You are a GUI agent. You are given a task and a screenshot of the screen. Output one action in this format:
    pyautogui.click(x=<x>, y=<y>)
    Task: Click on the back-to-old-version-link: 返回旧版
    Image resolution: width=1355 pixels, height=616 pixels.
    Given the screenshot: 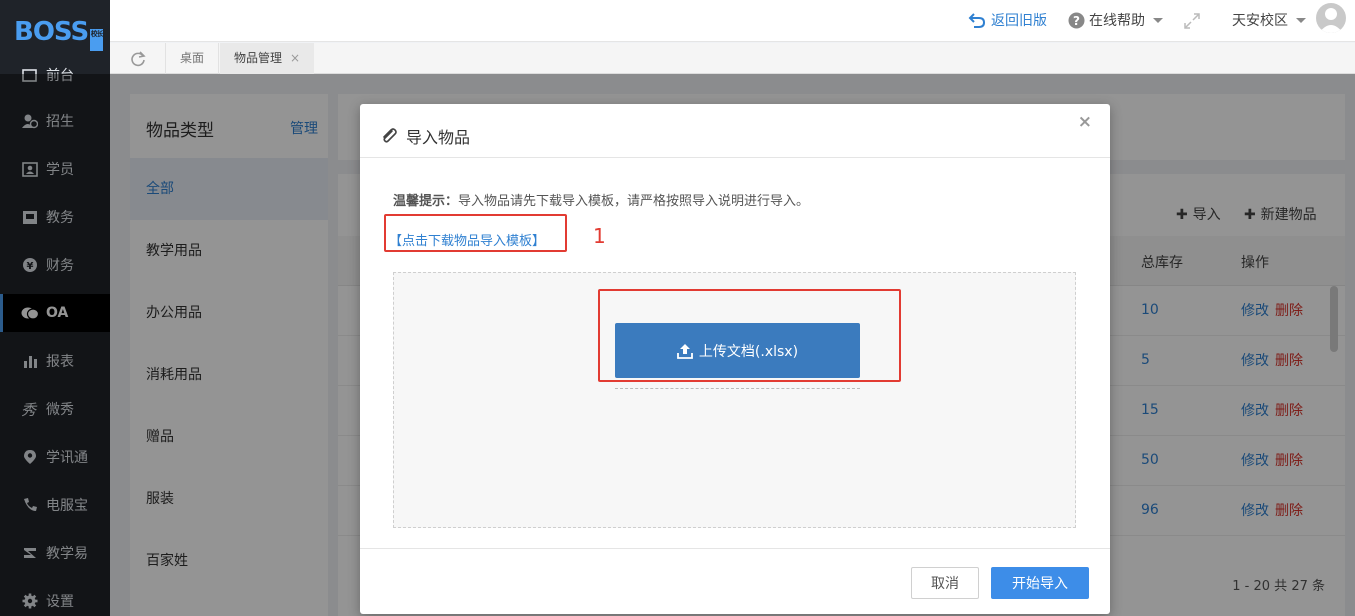 What is the action you would take?
    pyautogui.click(x=1007, y=20)
    